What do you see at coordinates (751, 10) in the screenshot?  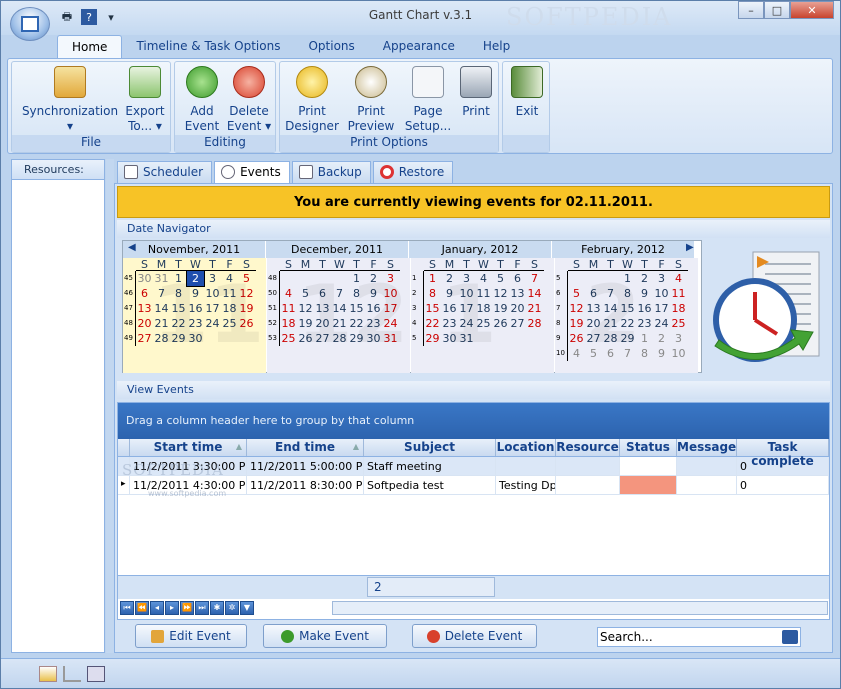 I see `minimize-button: –` at bounding box center [751, 10].